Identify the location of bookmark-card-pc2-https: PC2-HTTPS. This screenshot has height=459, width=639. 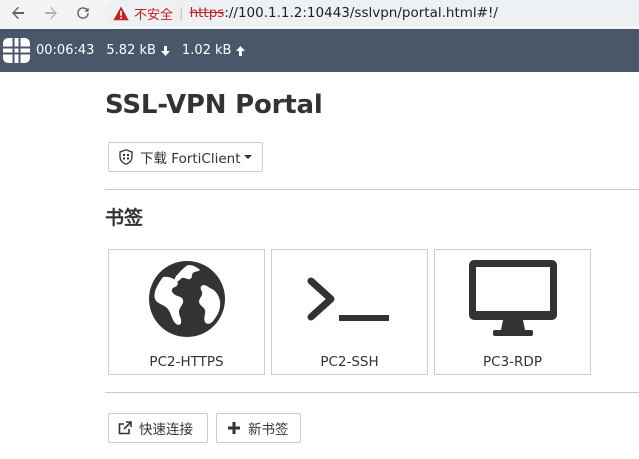
(186, 312).